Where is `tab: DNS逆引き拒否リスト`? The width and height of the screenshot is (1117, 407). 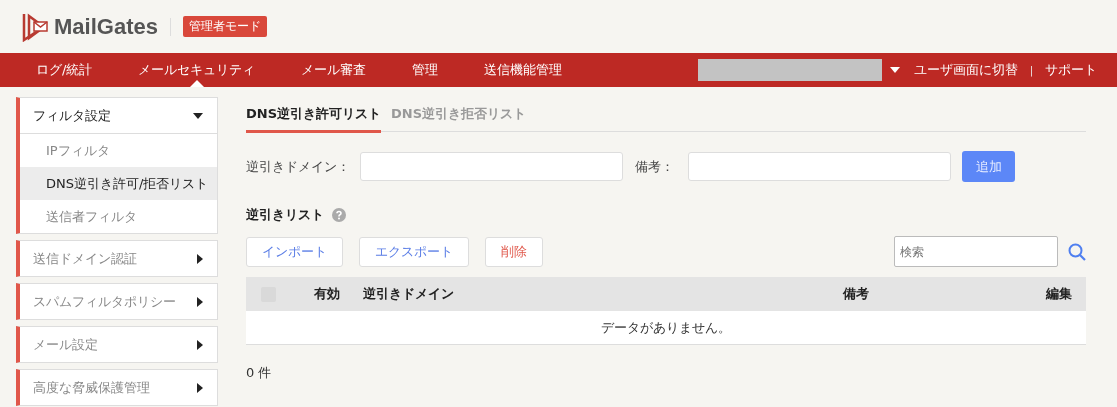
tab: DNS逆引き拒否リスト is located at coordinates (459, 115).